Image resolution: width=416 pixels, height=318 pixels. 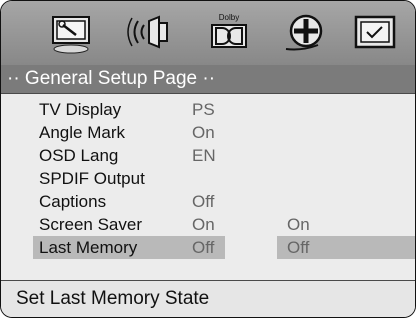 What do you see at coordinates (79, 155) in the screenshot?
I see `setting-label: OSD Lang` at bounding box center [79, 155].